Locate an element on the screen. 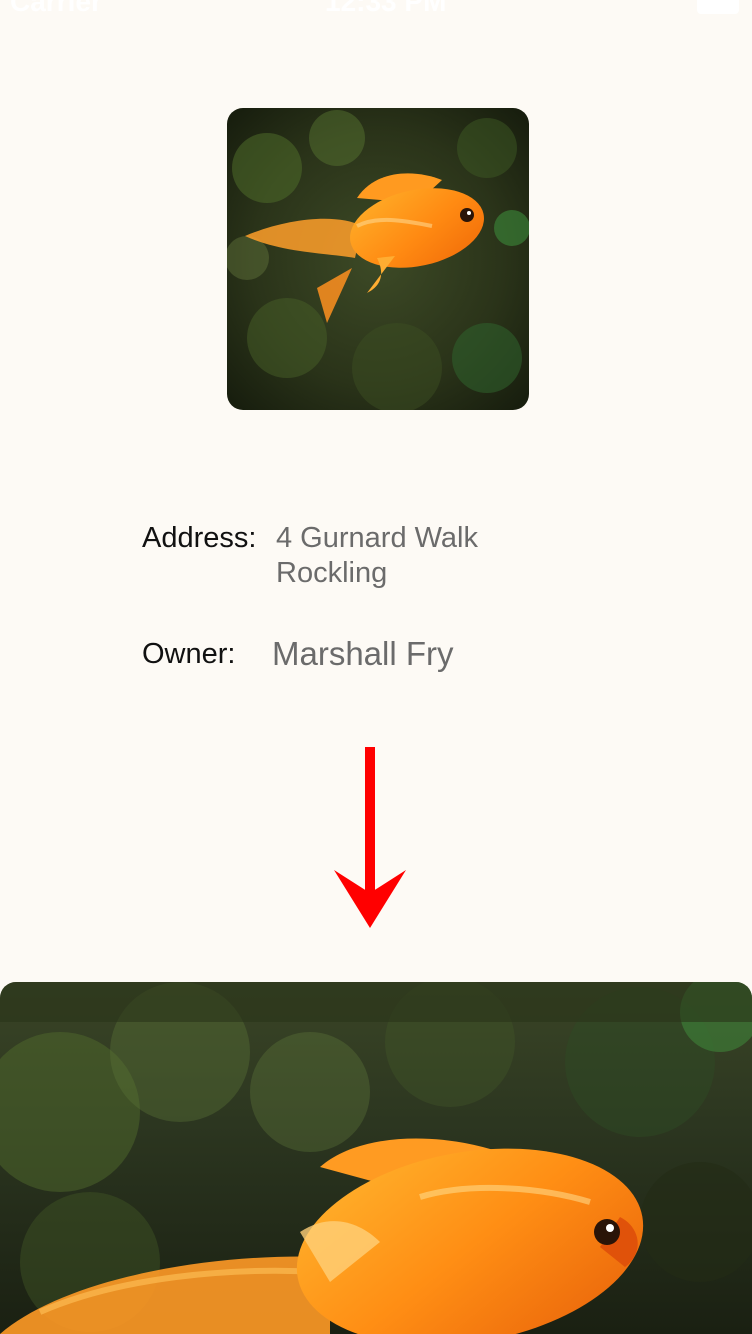  status-time: 12:33 PM is located at coordinates (386, 8).